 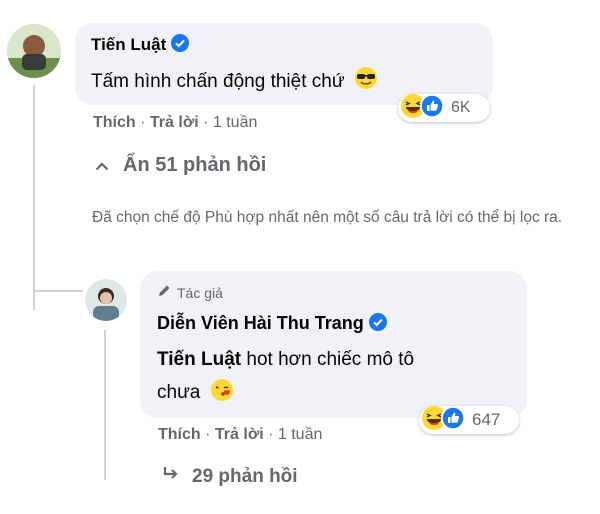 What do you see at coordinates (222, 395) in the screenshot?
I see `kissing-emoji-icon` at bounding box center [222, 395].